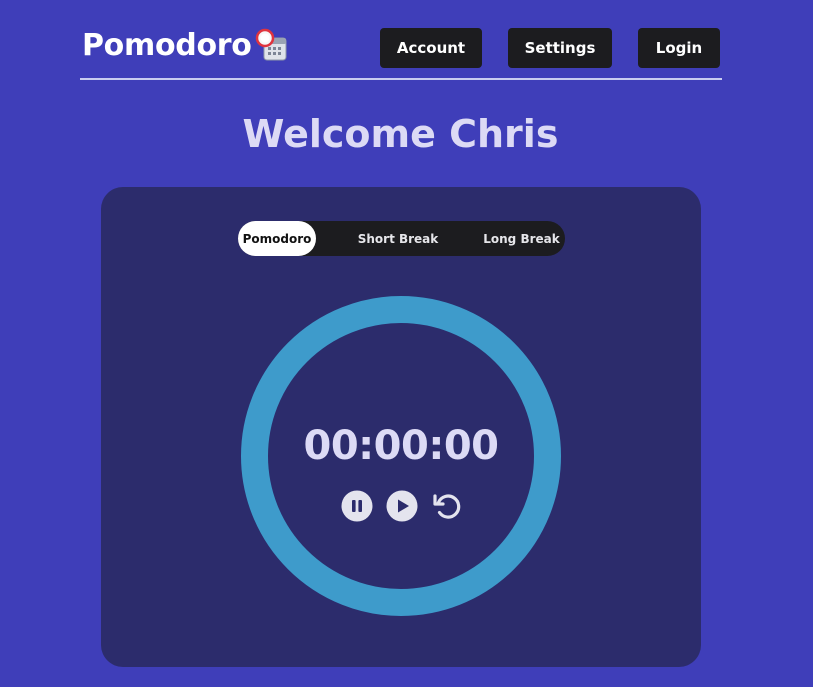 The image size is (813, 687). Describe the element at coordinates (398, 238) in the screenshot. I see `tab-short-break: Short Break` at that location.